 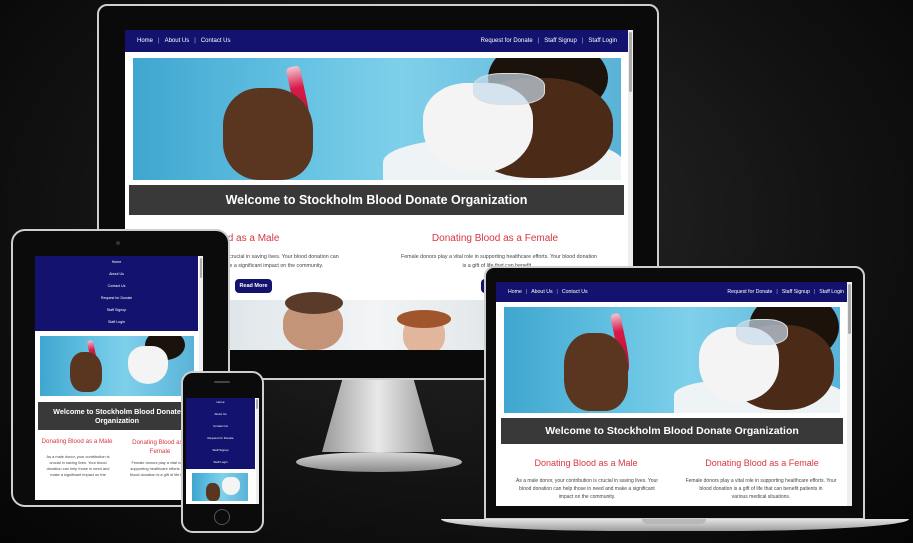 I want to click on tablet-nav-login: Staff Login, so click(x=116, y=322).